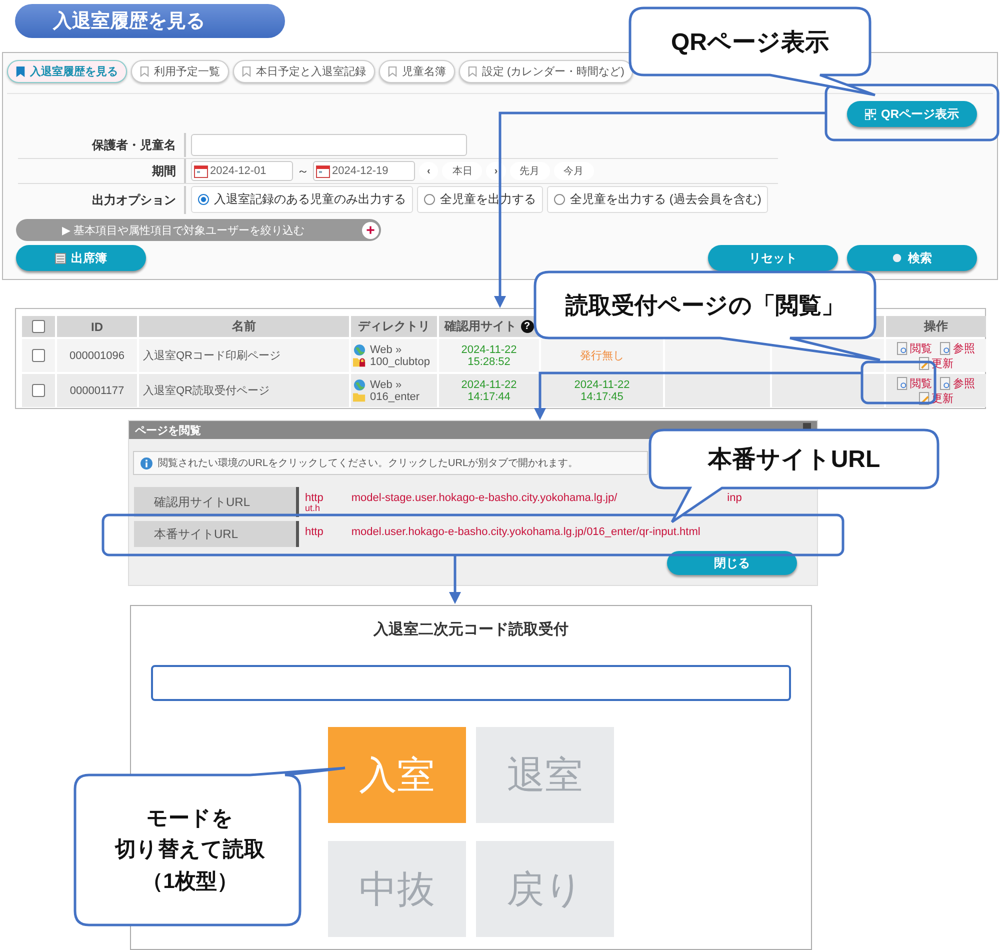 This screenshot has width=1000, height=950. What do you see at coordinates (370, 230) in the screenshot?
I see `plus-icon: +` at bounding box center [370, 230].